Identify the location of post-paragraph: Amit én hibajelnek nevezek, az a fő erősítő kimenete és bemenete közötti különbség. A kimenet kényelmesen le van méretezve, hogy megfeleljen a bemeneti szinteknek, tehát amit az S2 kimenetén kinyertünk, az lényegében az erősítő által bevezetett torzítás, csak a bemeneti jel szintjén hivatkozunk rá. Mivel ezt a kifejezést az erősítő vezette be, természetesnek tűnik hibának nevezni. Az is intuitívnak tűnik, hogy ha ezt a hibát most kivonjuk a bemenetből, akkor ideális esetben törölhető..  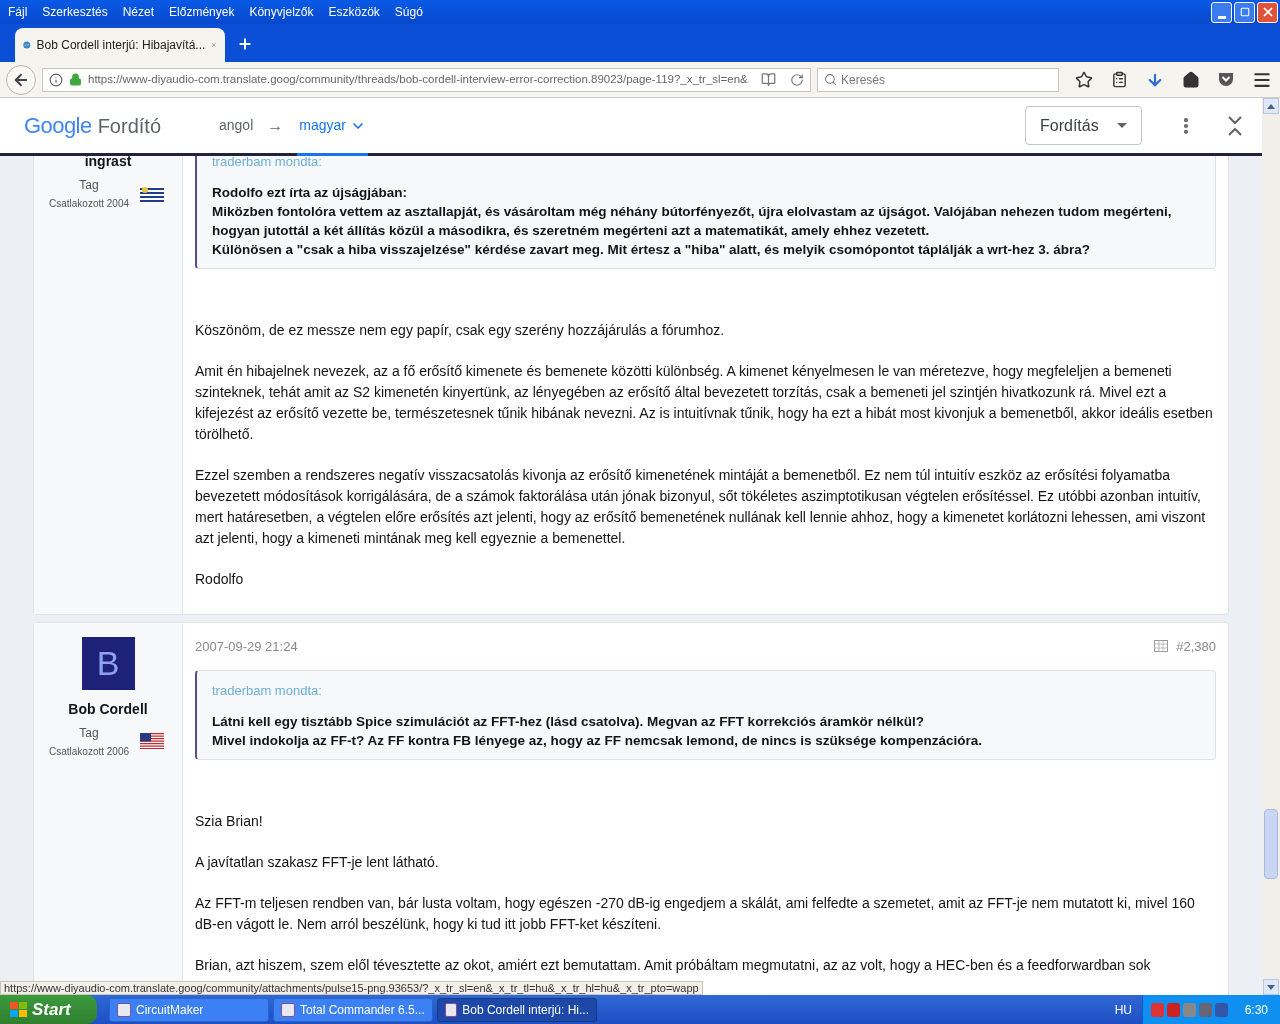
(704, 402).